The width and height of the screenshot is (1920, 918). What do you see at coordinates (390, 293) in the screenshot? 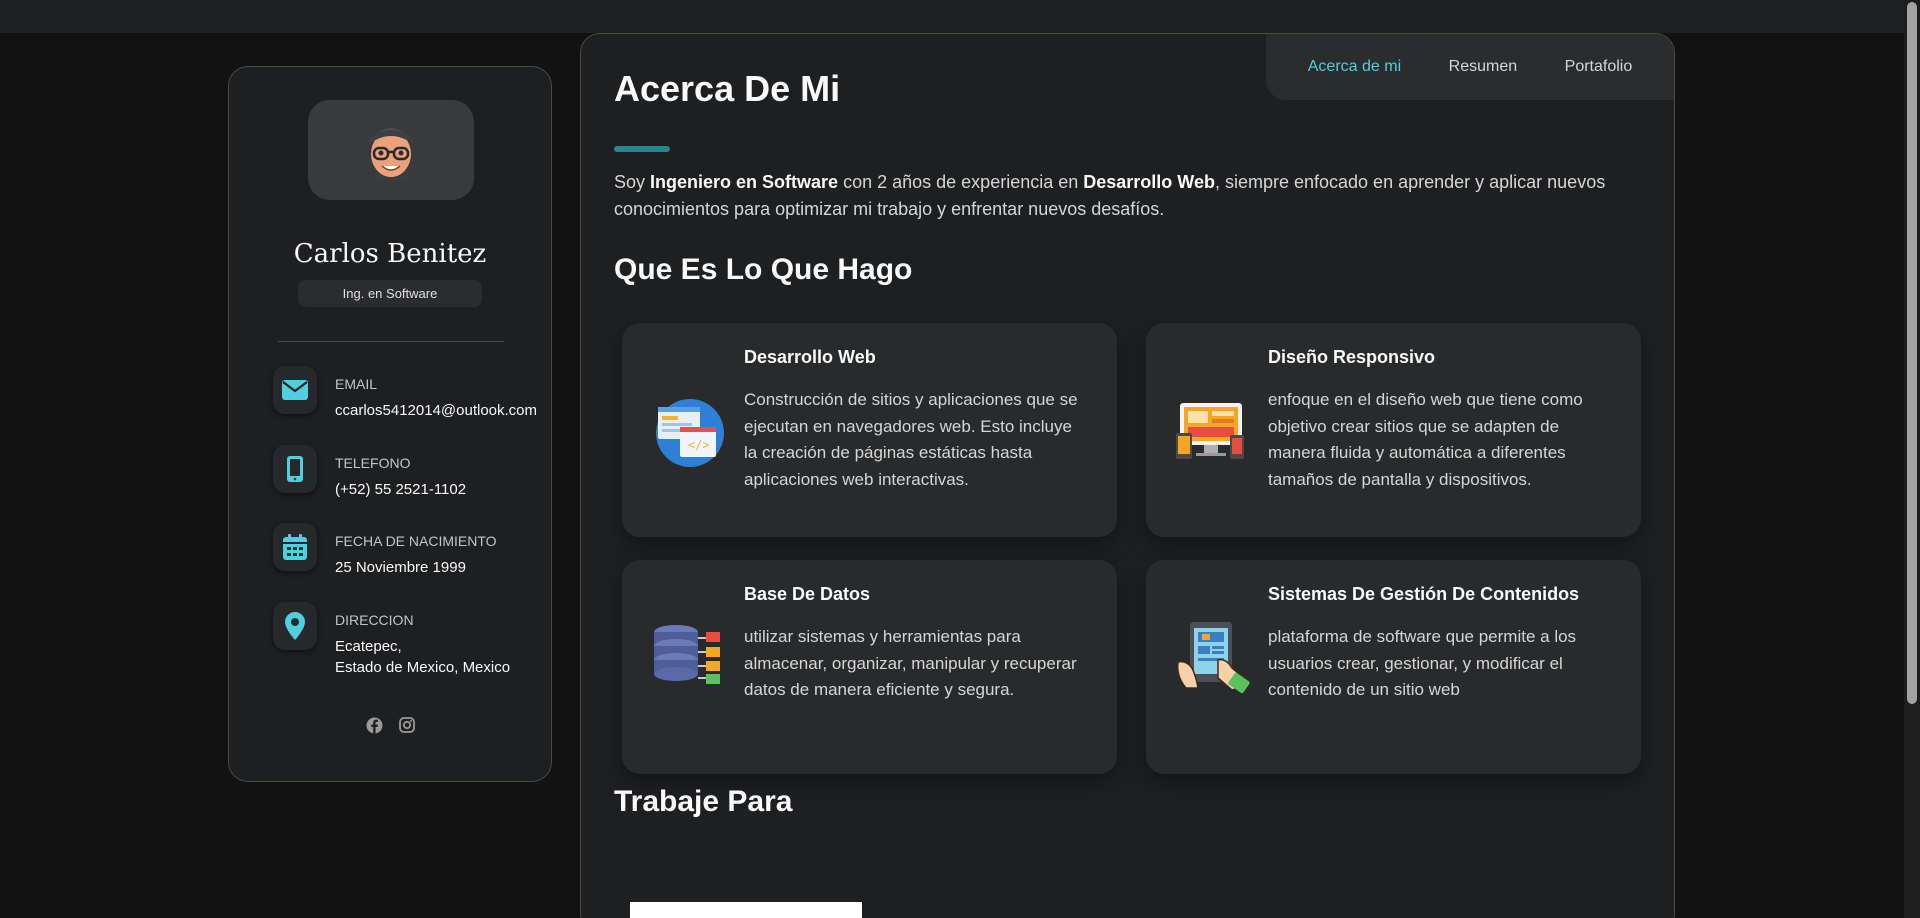
I see `profile-role-badge: Ing. en Software` at bounding box center [390, 293].